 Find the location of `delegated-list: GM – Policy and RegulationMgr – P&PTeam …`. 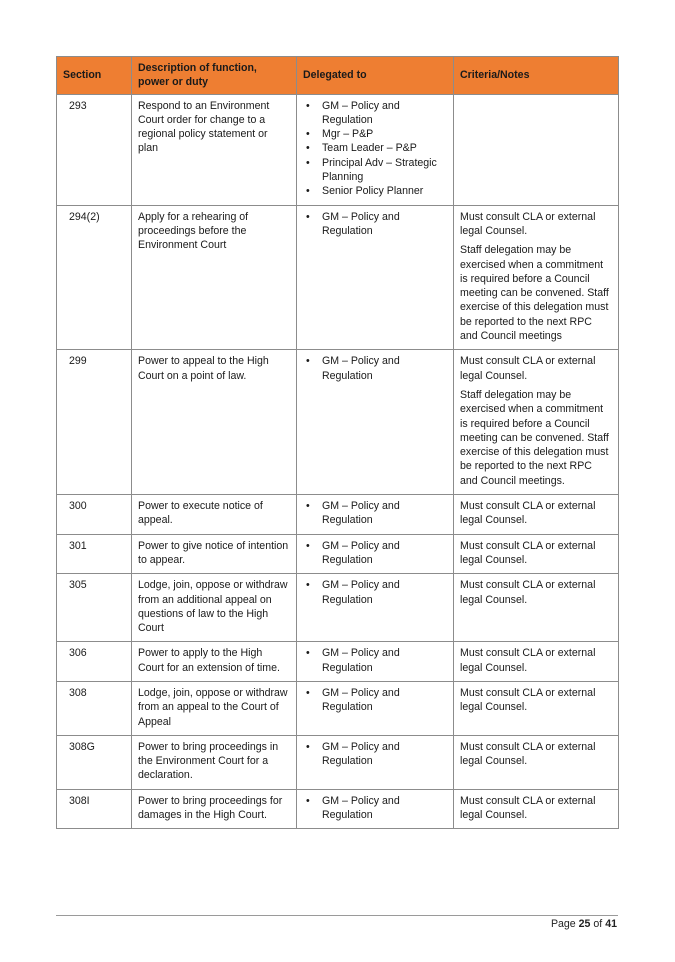

delegated-list: GM – Policy and RegulationMgr – P&PTeam … is located at coordinates (375, 149).